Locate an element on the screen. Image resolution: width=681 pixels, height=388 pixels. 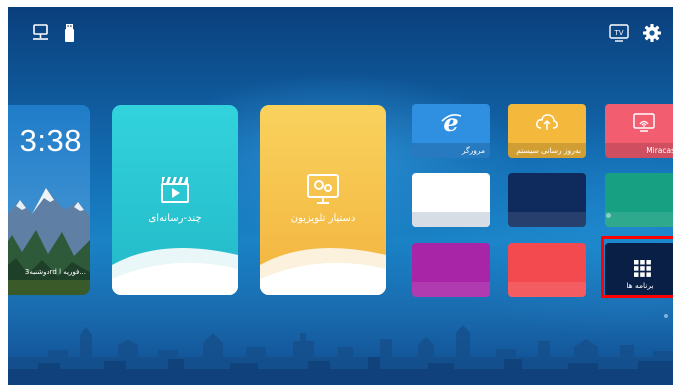
miracast-tile: Miracast is located at coordinates (639, 131).